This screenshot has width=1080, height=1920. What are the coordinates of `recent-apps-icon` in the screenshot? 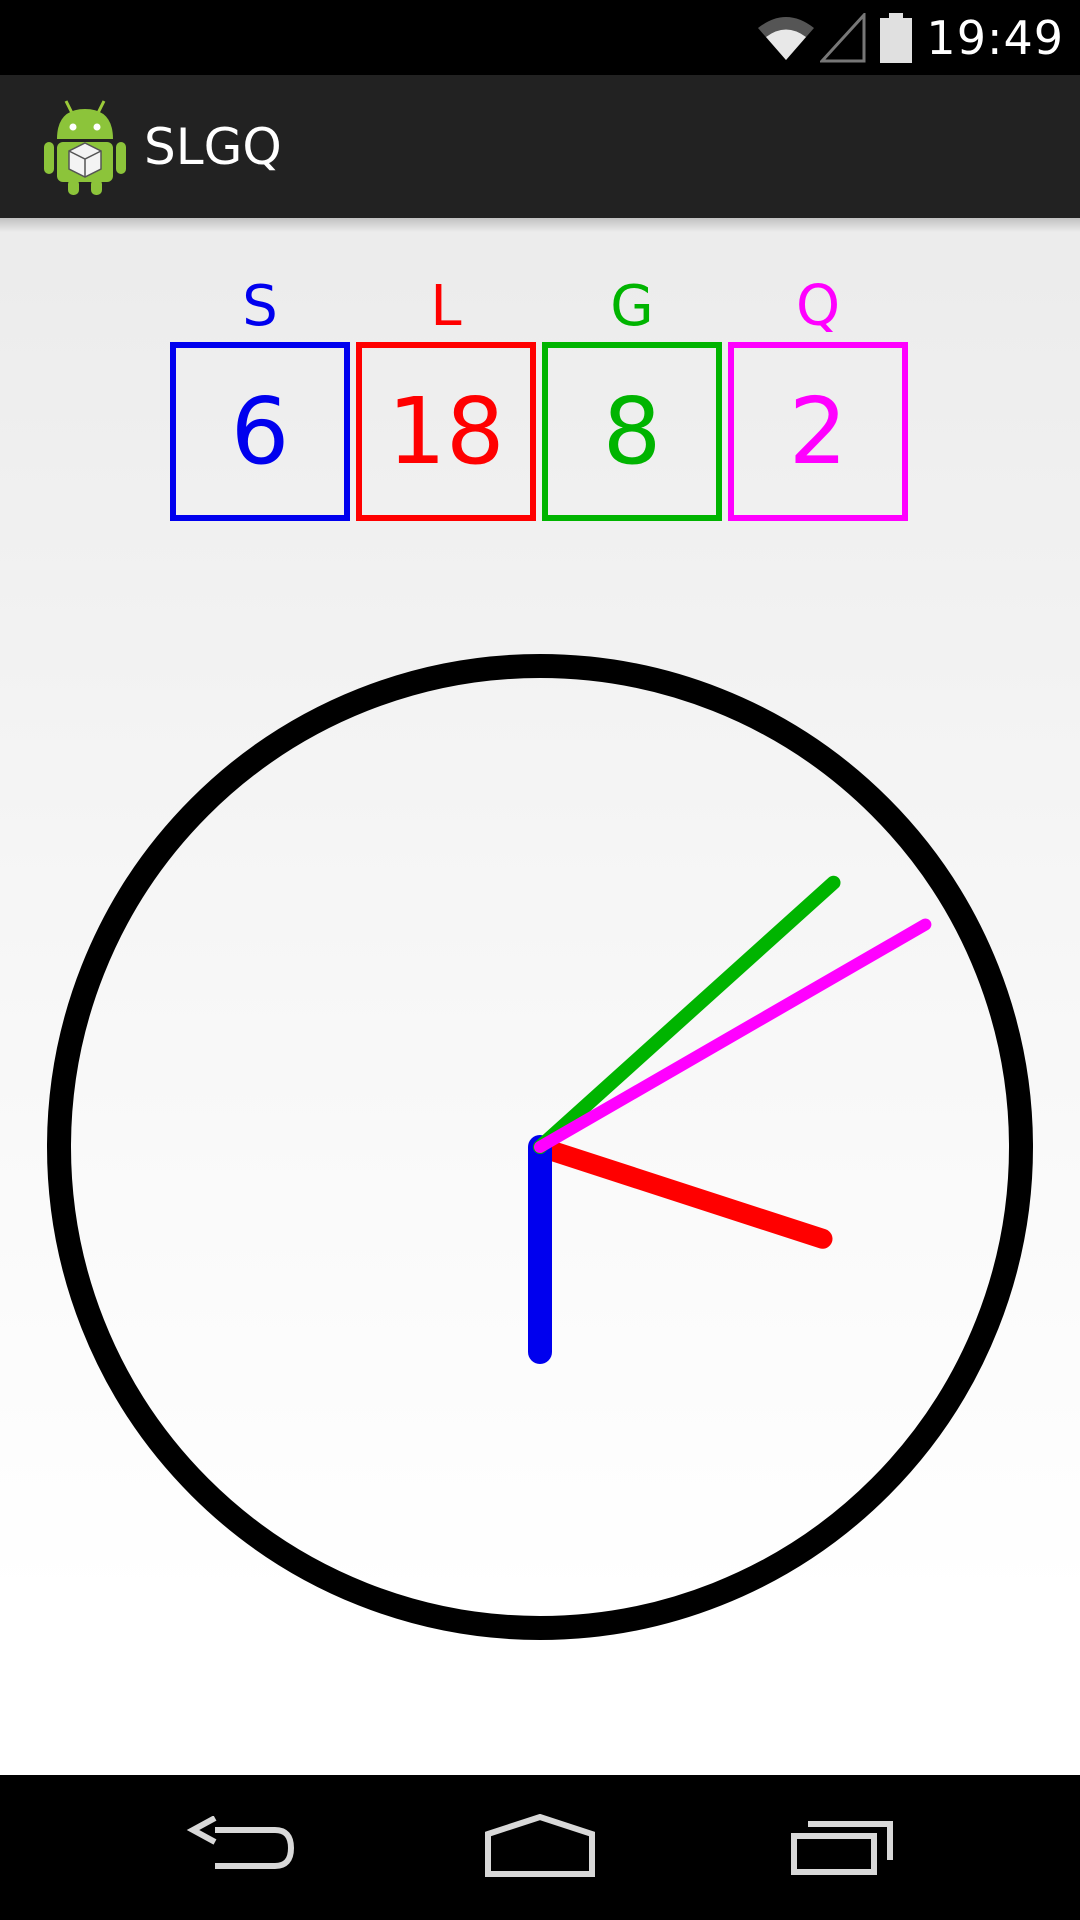 It's located at (842, 1848).